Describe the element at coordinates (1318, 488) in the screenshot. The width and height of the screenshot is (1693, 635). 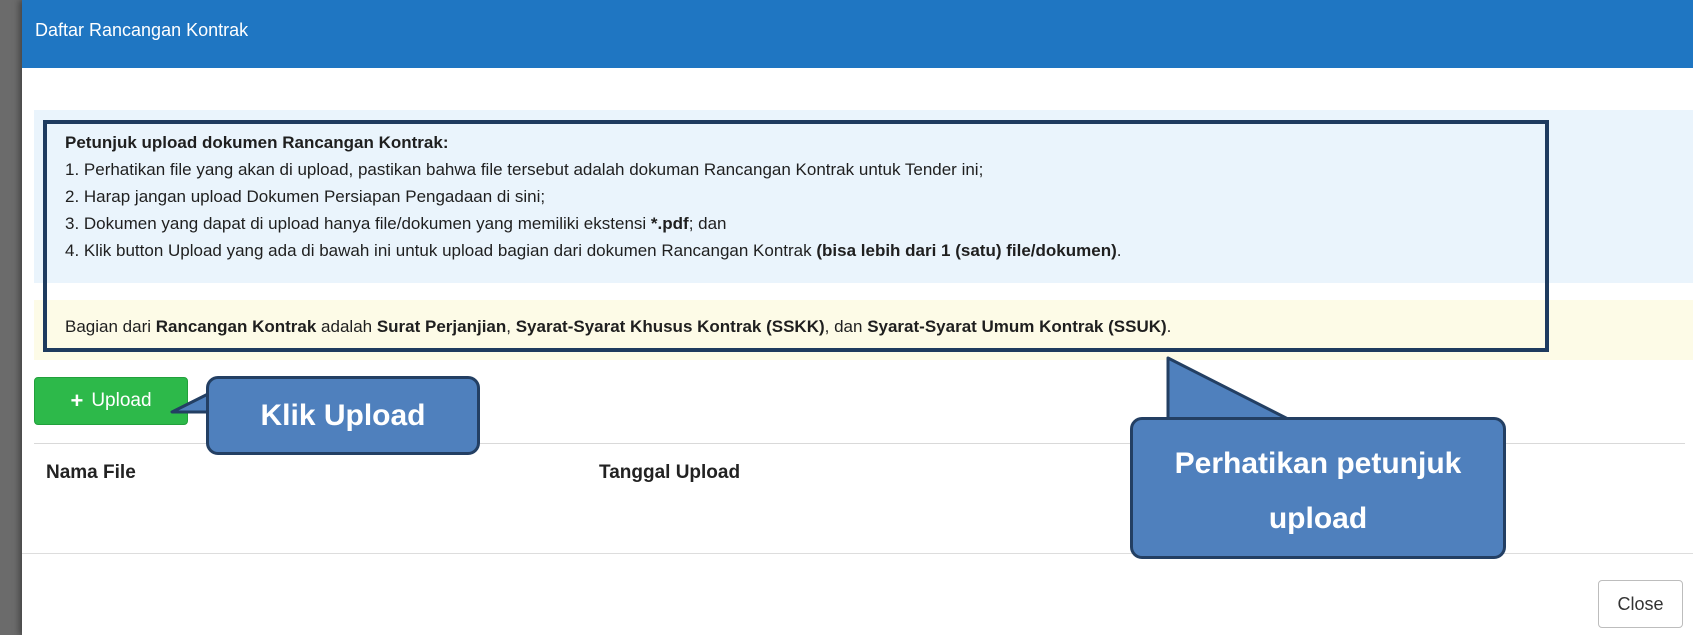
I see `callout-perhatikan-petunjuk: Perhatikan petunjuk upload` at that location.